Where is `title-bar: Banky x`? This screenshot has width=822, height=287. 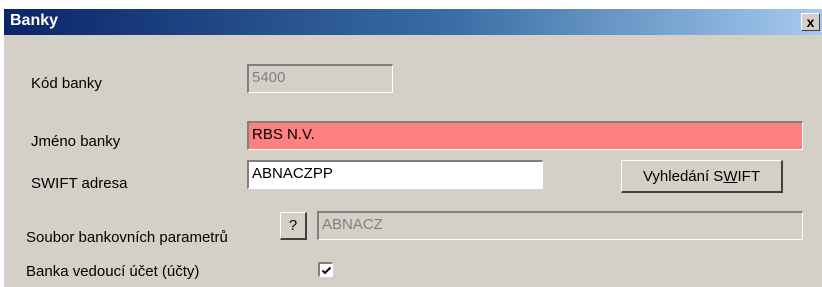
title-bar: Banky x is located at coordinates (413, 22).